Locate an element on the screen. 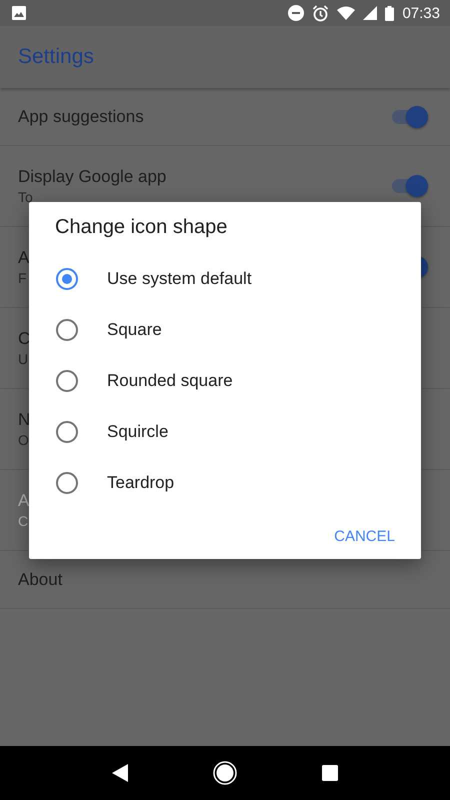 The height and width of the screenshot is (800, 450). do-not-disturb-icon is located at coordinates (296, 13).